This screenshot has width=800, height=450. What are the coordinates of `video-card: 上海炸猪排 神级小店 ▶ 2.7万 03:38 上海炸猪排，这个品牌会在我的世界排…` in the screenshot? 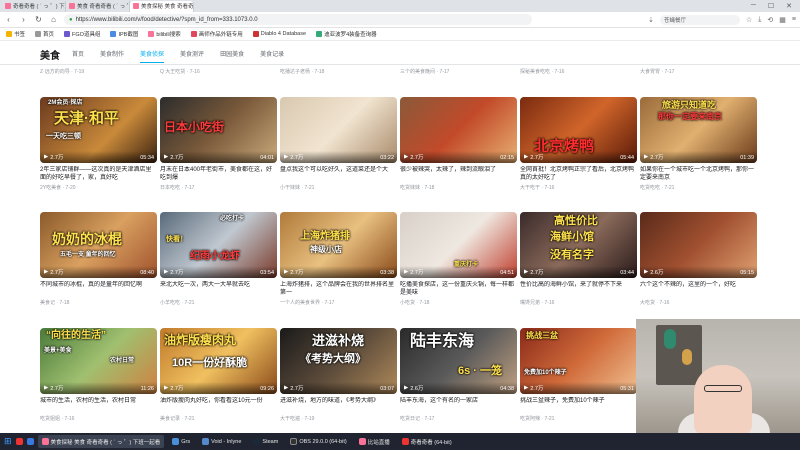 It's located at (338, 259).